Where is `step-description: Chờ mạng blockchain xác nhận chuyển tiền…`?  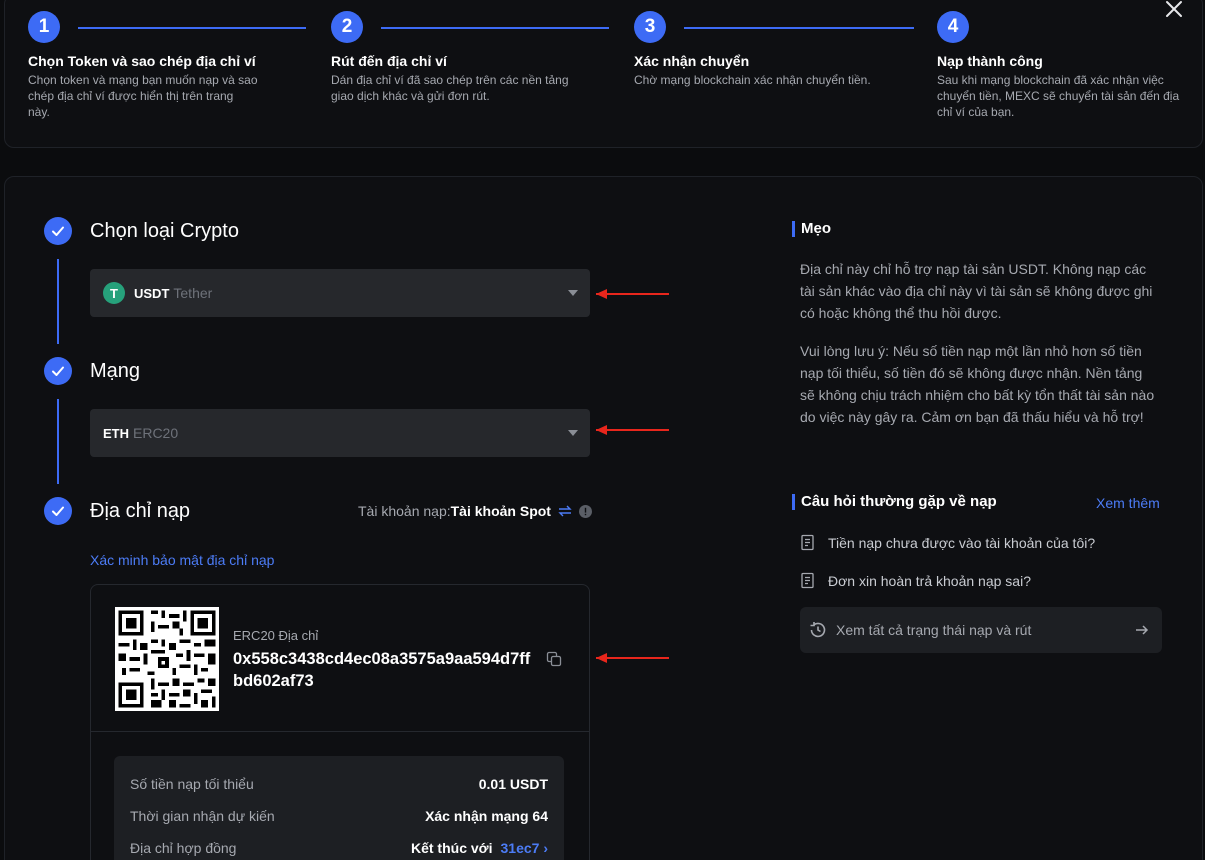
step-description: Chờ mạng blockchain xác nhận chuyển tiền… is located at coordinates (752, 80).